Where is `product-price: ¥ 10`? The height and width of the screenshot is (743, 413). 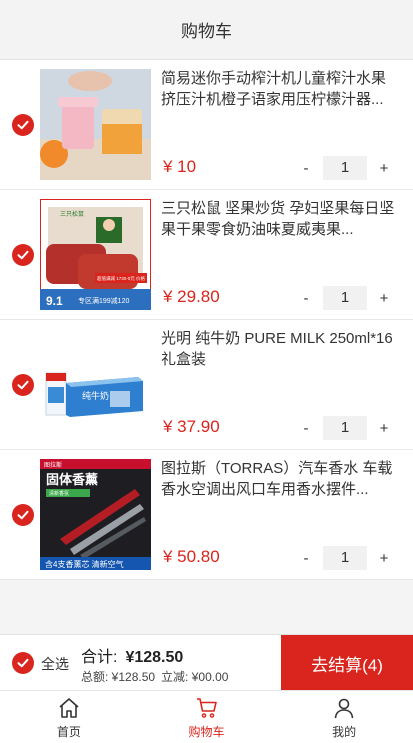 product-price: ¥ 10 is located at coordinates (180, 166).